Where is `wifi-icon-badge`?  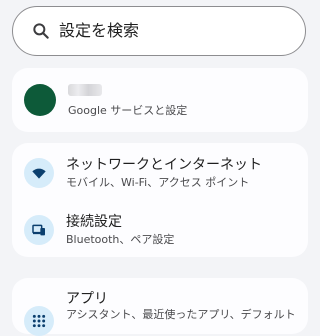
wifi-icon-badge is located at coordinates (39, 173).